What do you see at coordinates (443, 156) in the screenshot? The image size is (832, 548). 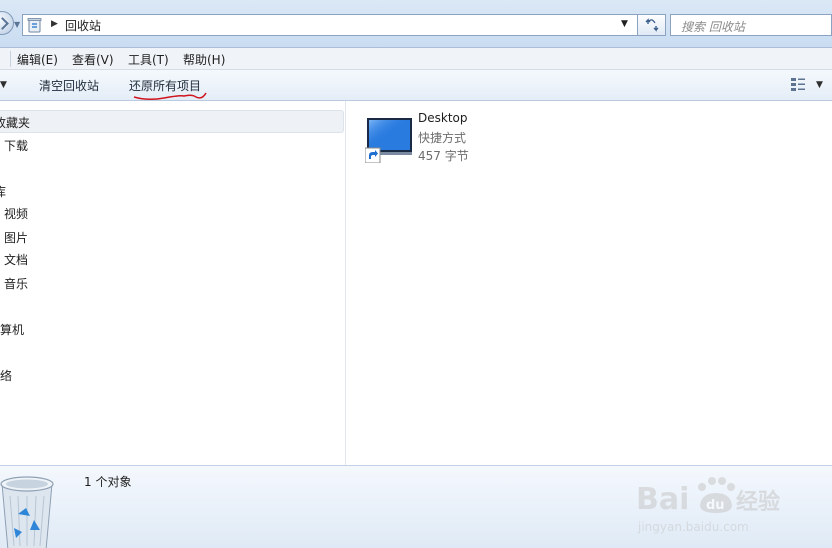 I see `file-size: 457 字节` at bounding box center [443, 156].